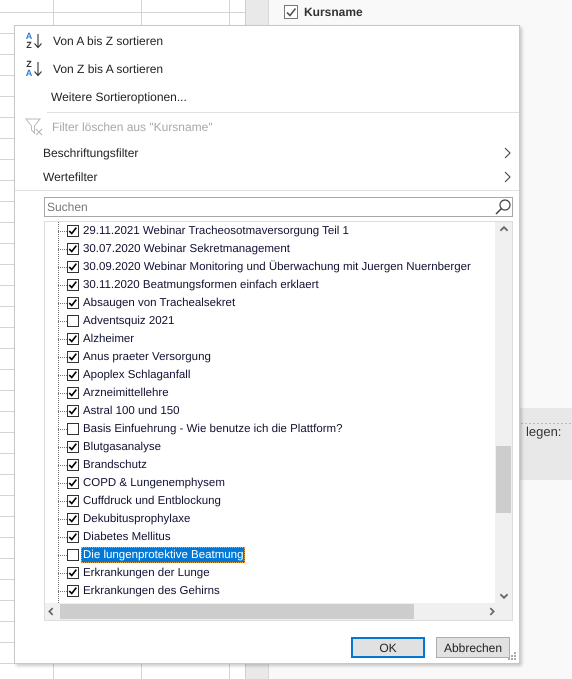 This screenshot has height=679, width=572. What do you see at coordinates (277, 267) in the screenshot?
I see `list-item: 30.09.2020 Webinar Monitoring und Überwachung mit Juergen Nuernberger` at bounding box center [277, 267].